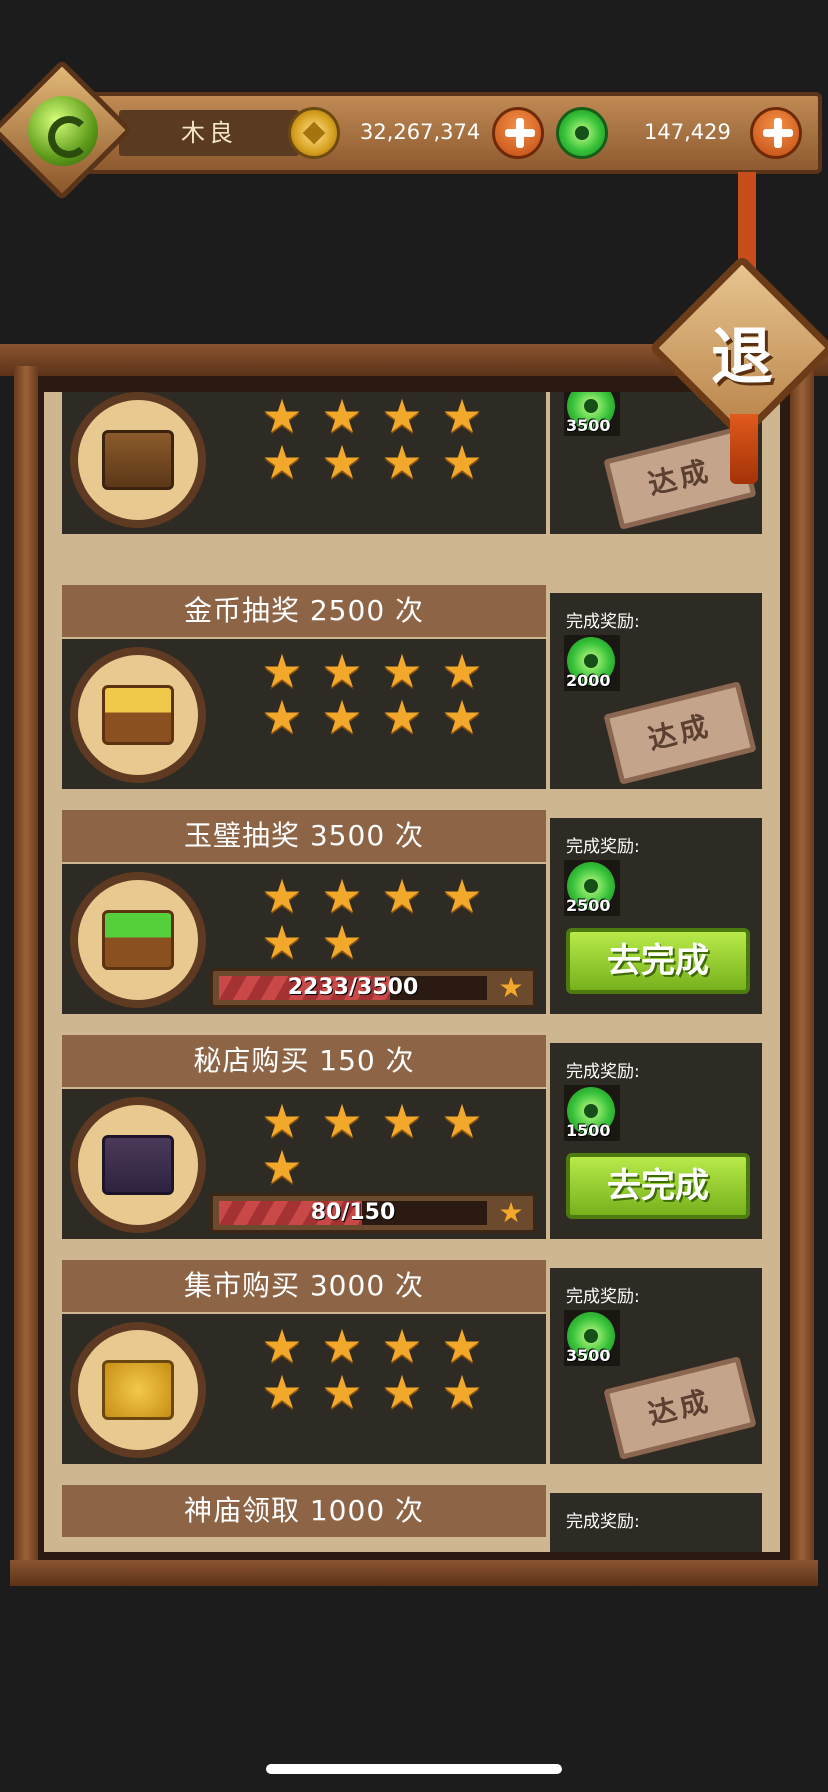  What do you see at coordinates (26, 966) in the screenshot?
I see `panel-left-post` at bounding box center [26, 966].